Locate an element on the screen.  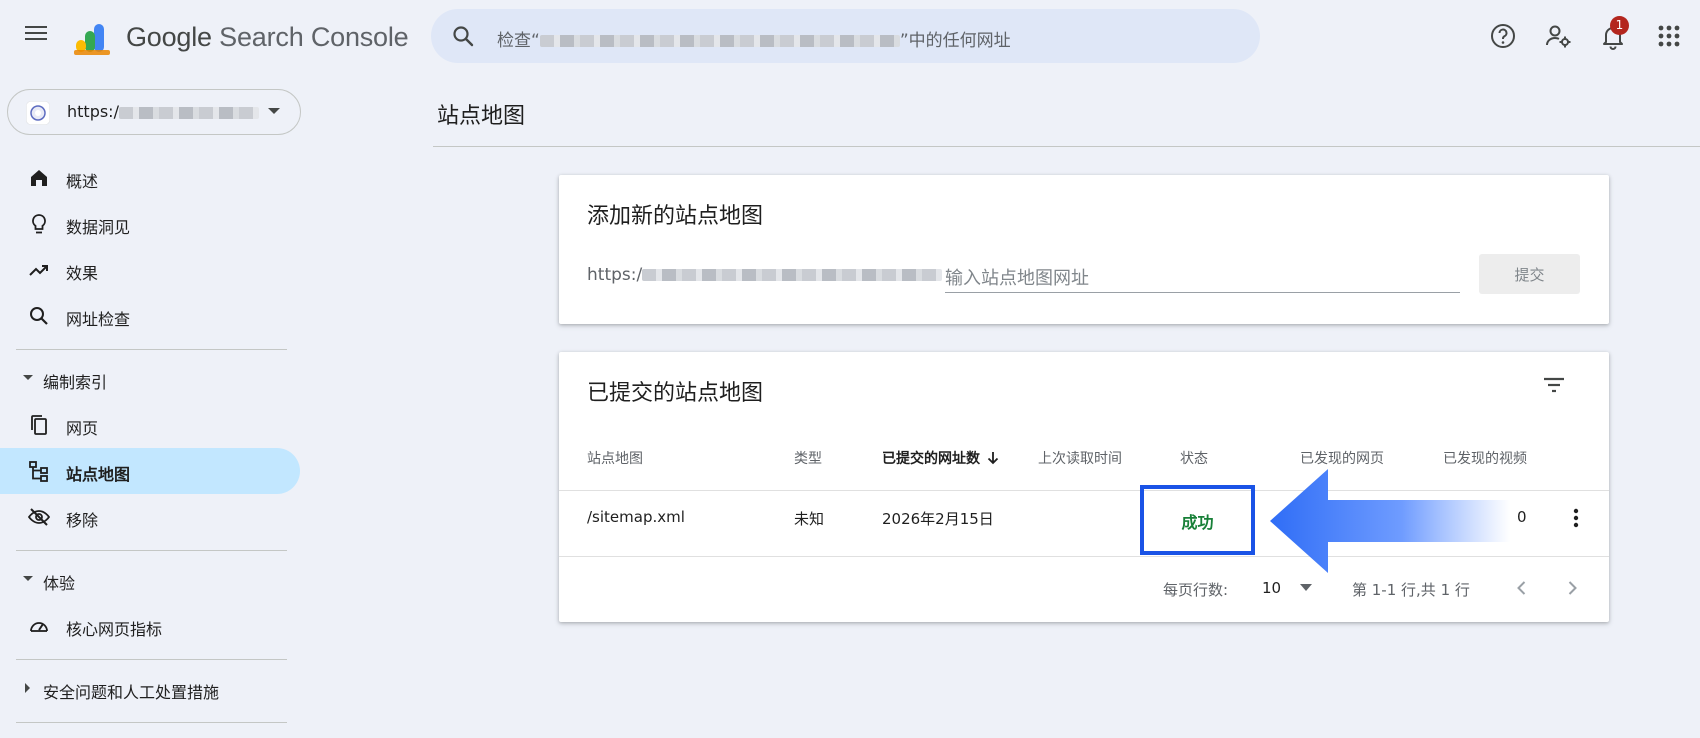
chevron-left-icon is located at coordinates (1522, 588).